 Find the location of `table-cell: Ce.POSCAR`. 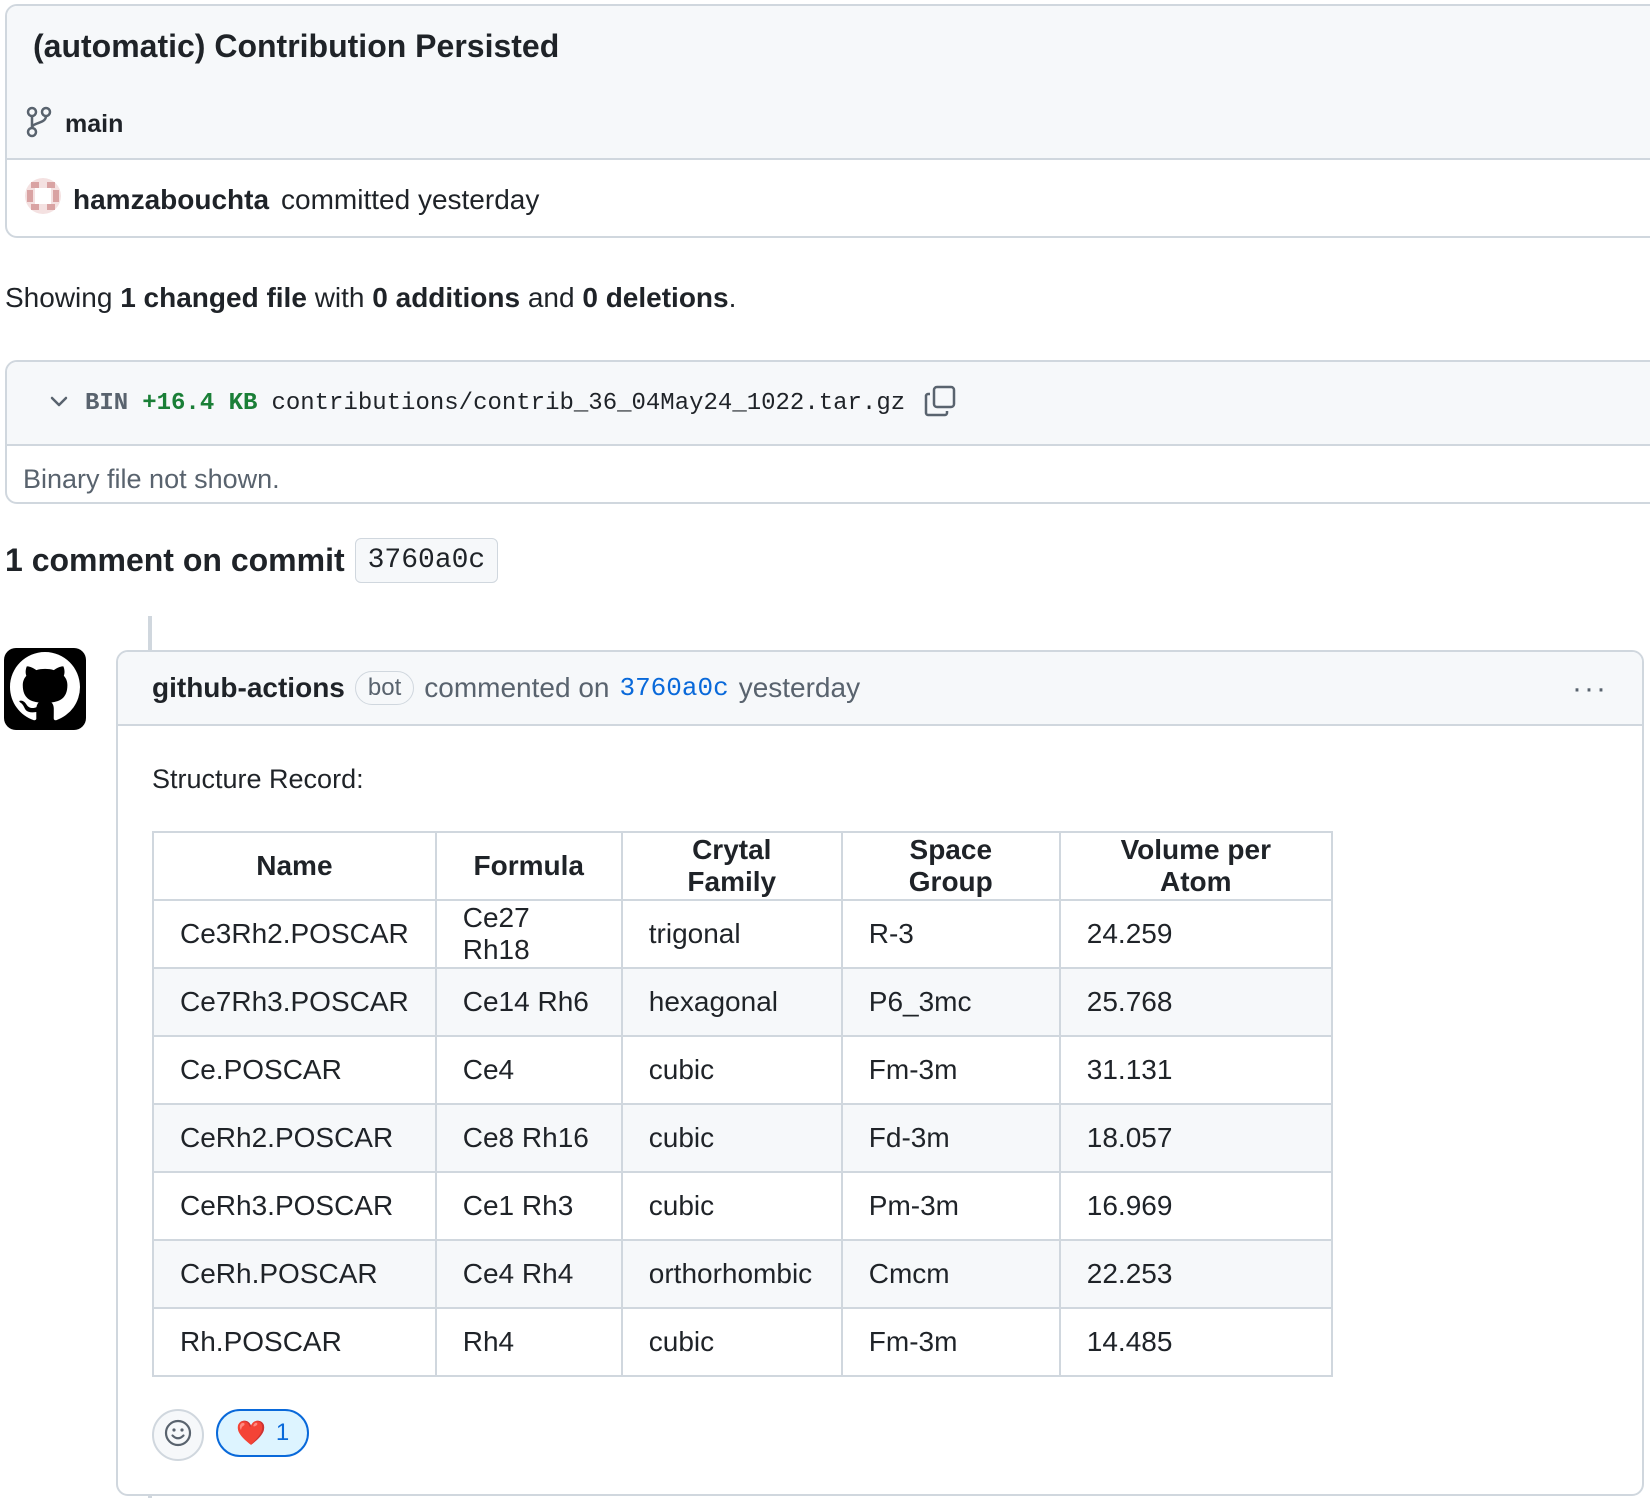

table-cell: Ce.POSCAR is located at coordinates (294, 1070).